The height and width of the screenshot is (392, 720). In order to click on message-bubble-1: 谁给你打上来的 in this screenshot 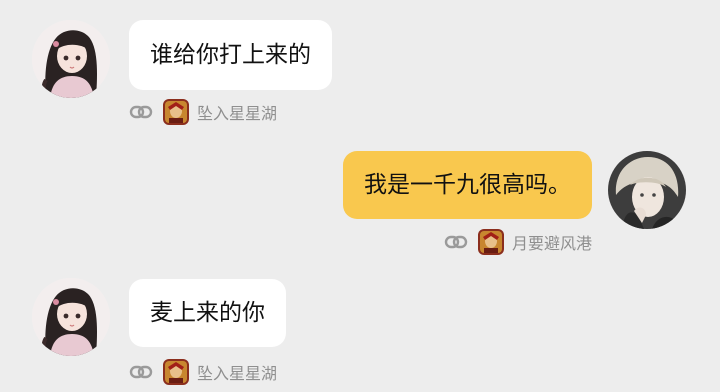, I will do `click(230, 55)`.